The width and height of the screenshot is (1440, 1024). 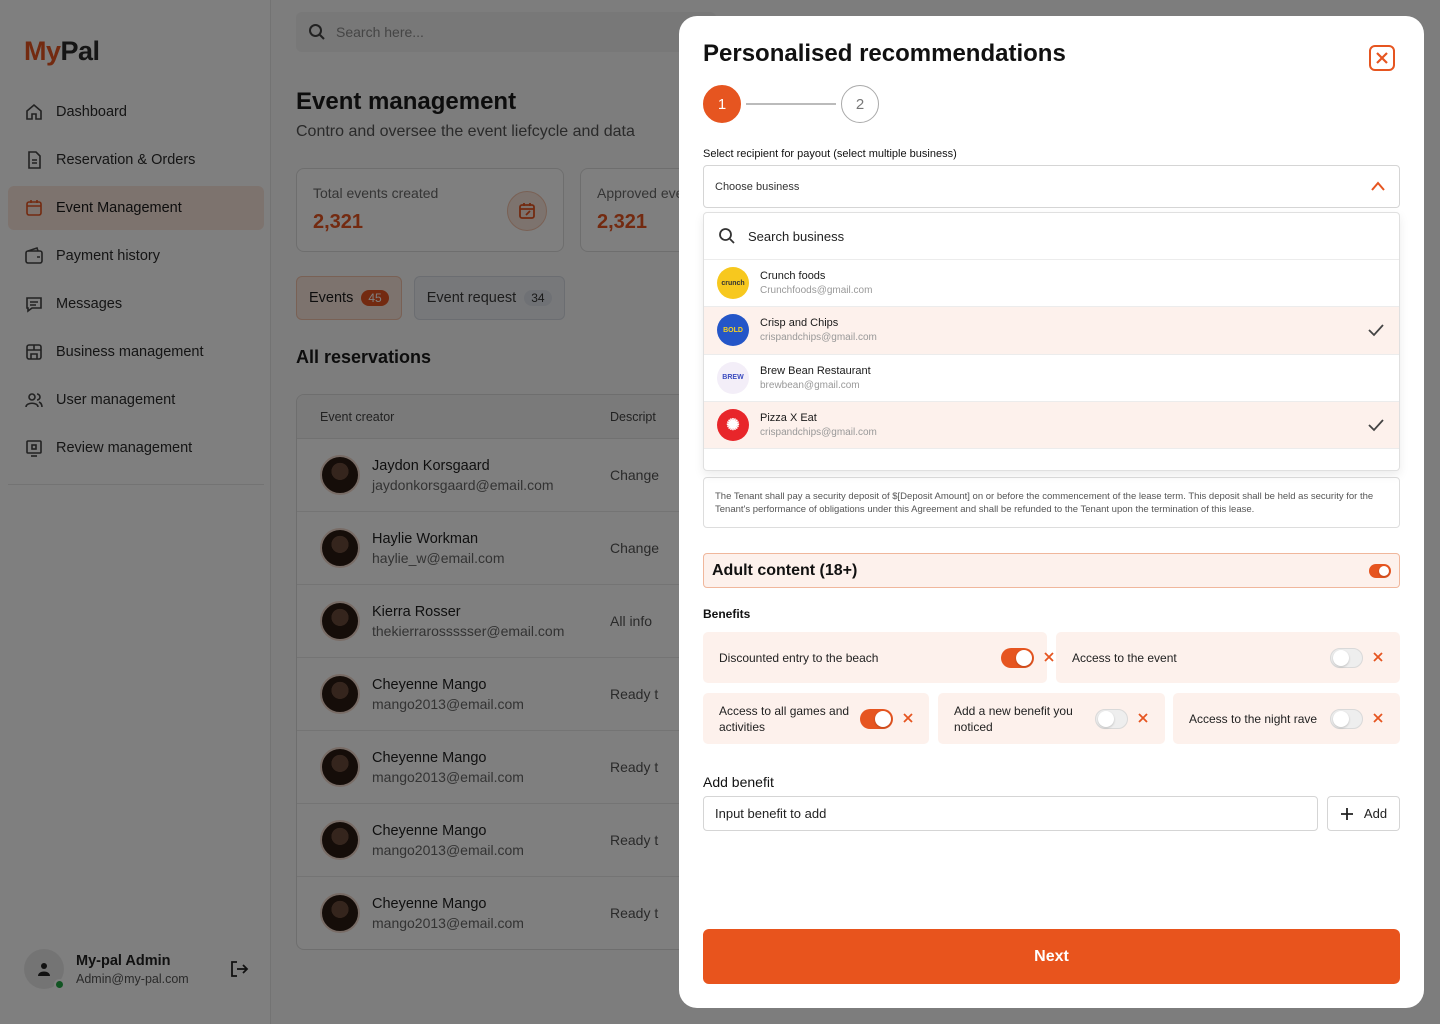 What do you see at coordinates (738, 782) in the screenshot?
I see `add-benefit-label: Add benefit` at bounding box center [738, 782].